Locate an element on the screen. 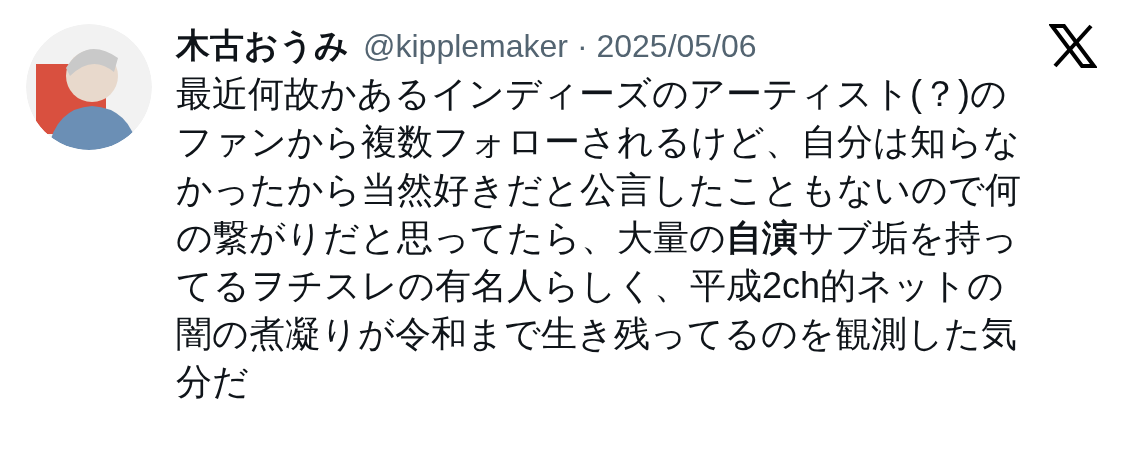 Image resolution: width=1123 pixels, height=452 pixels. tweet-text-line: てるヲチスレの有名人らしく、平成2ch的ネットの is located at coordinates (590, 286).